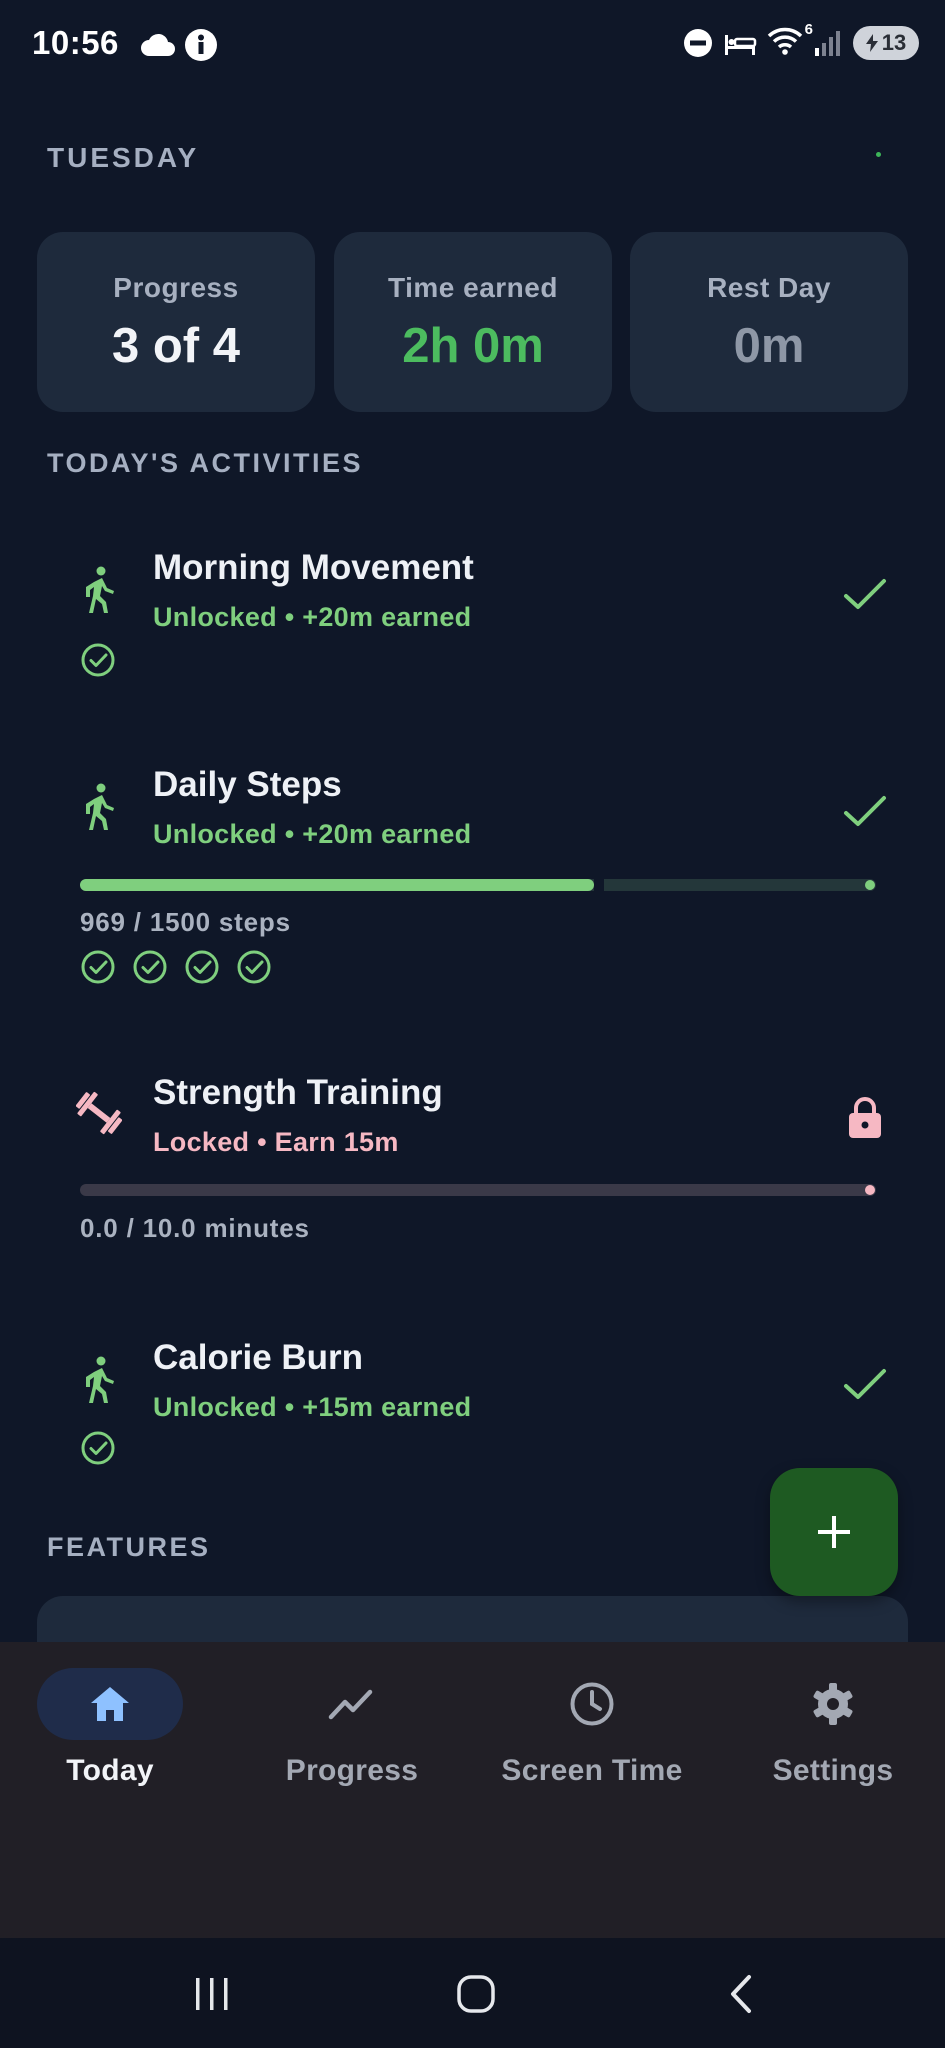 This screenshot has height=2048, width=945. What do you see at coordinates (352, 1728) in the screenshot?
I see `nav-progress: Progress` at bounding box center [352, 1728].